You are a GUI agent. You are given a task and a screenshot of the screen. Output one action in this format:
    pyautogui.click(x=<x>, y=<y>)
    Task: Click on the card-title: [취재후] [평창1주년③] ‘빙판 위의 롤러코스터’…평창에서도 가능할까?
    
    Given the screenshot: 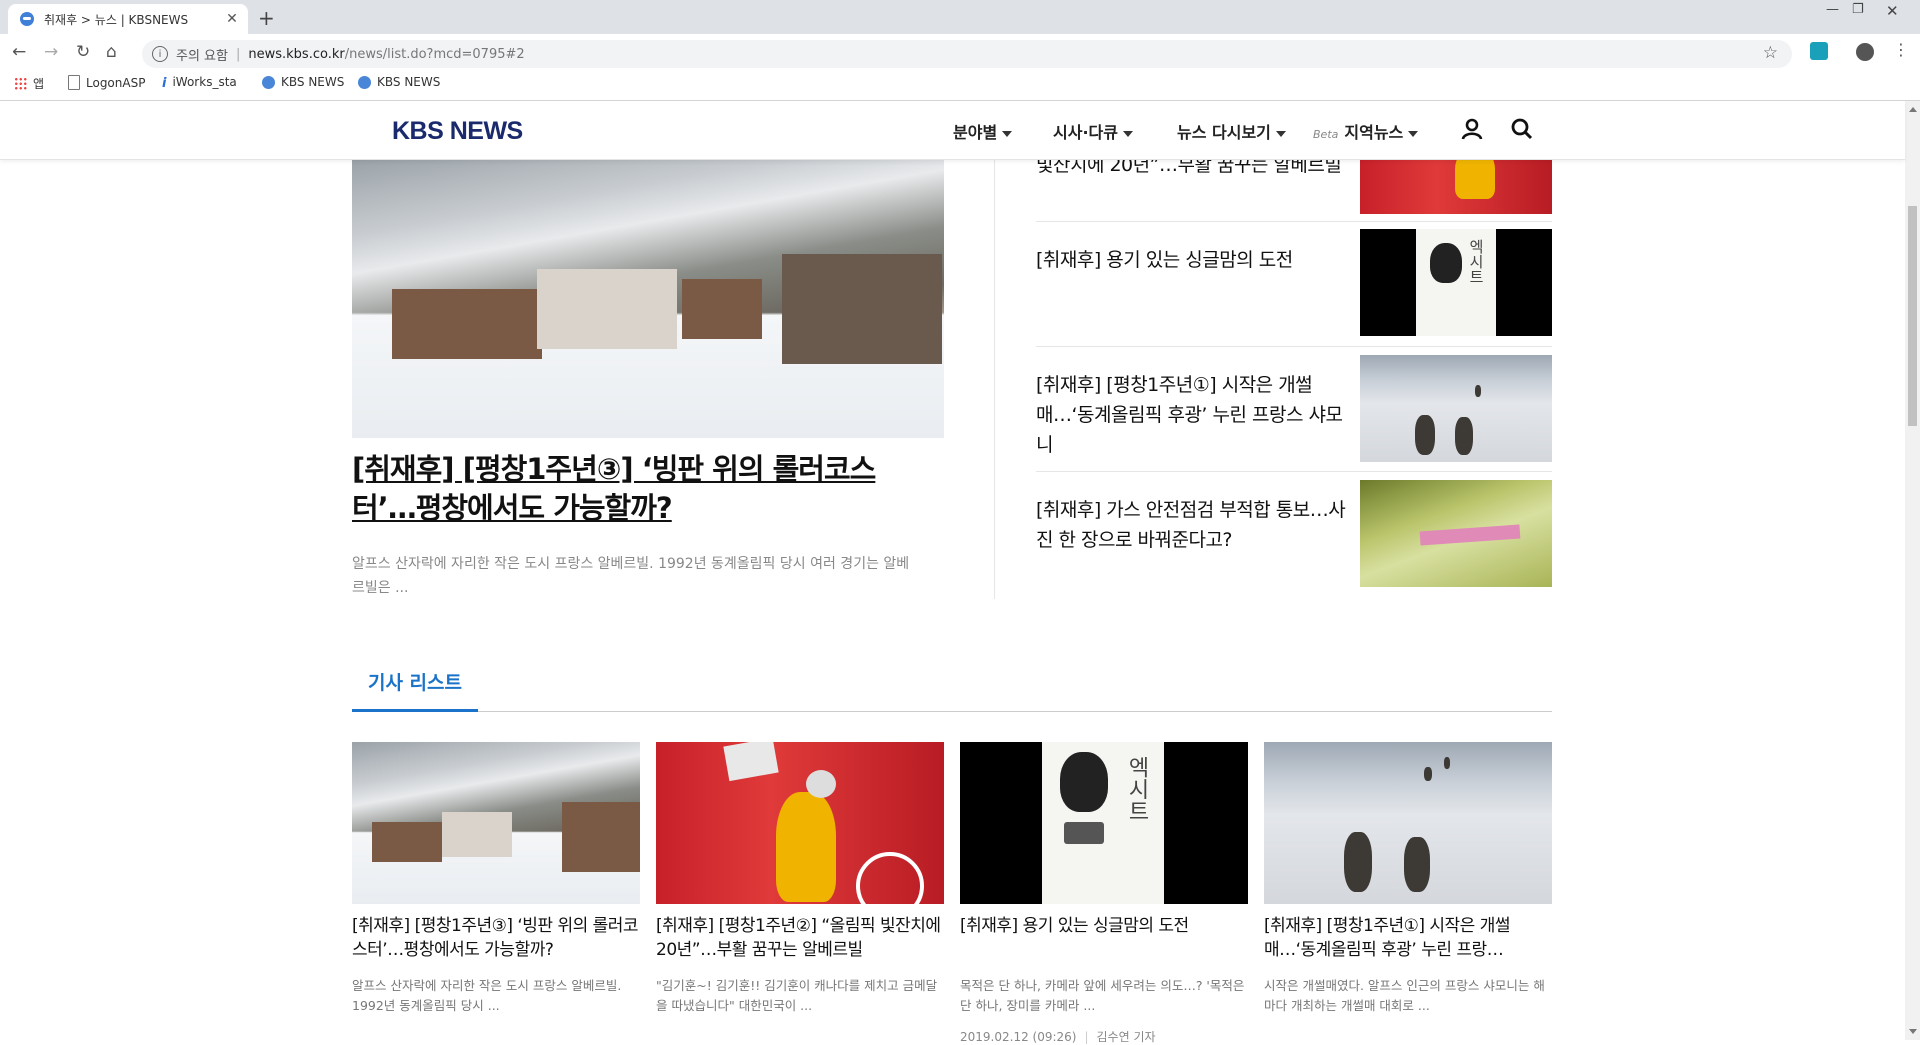 What is the action you would take?
    pyautogui.click(x=496, y=938)
    